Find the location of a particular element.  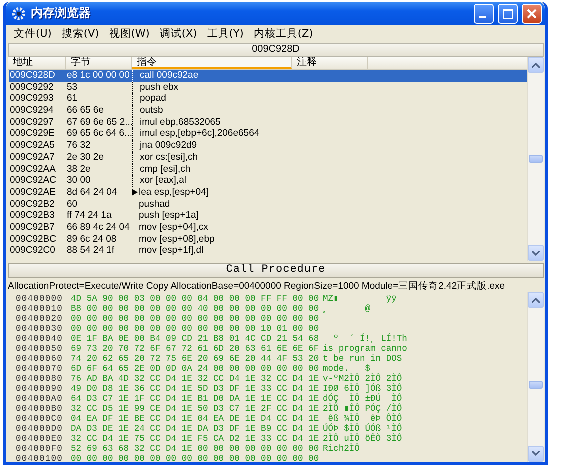

address-cell-text: 009C92AC is located at coordinates (33, 181).